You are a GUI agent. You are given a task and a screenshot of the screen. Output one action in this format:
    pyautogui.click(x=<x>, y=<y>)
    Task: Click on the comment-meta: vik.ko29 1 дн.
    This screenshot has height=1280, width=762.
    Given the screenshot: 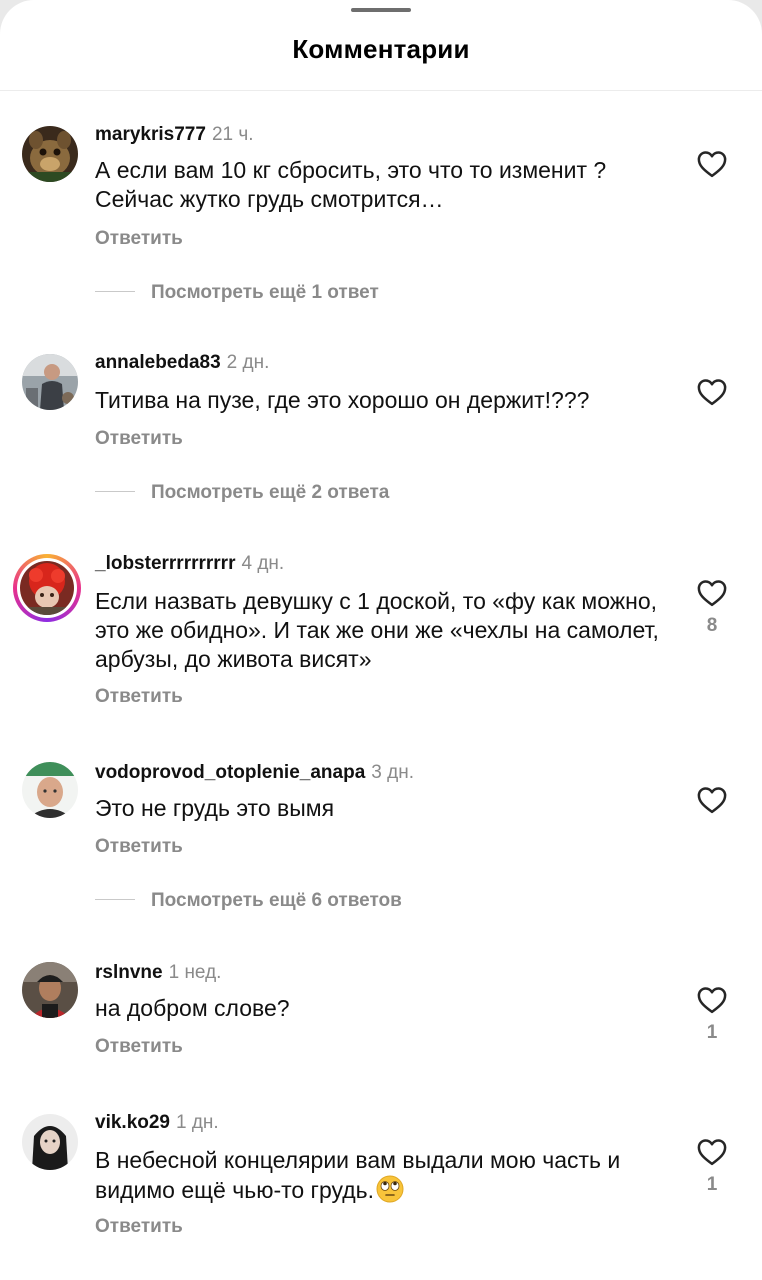 What is the action you would take?
    pyautogui.click(x=157, y=1123)
    